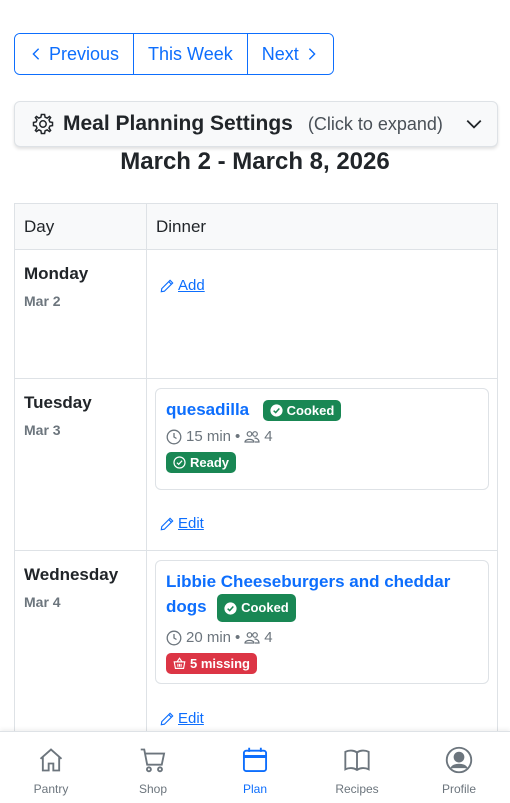  Describe the element at coordinates (181, 226) in the screenshot. I see `header-dinner: Dinner` at that location.